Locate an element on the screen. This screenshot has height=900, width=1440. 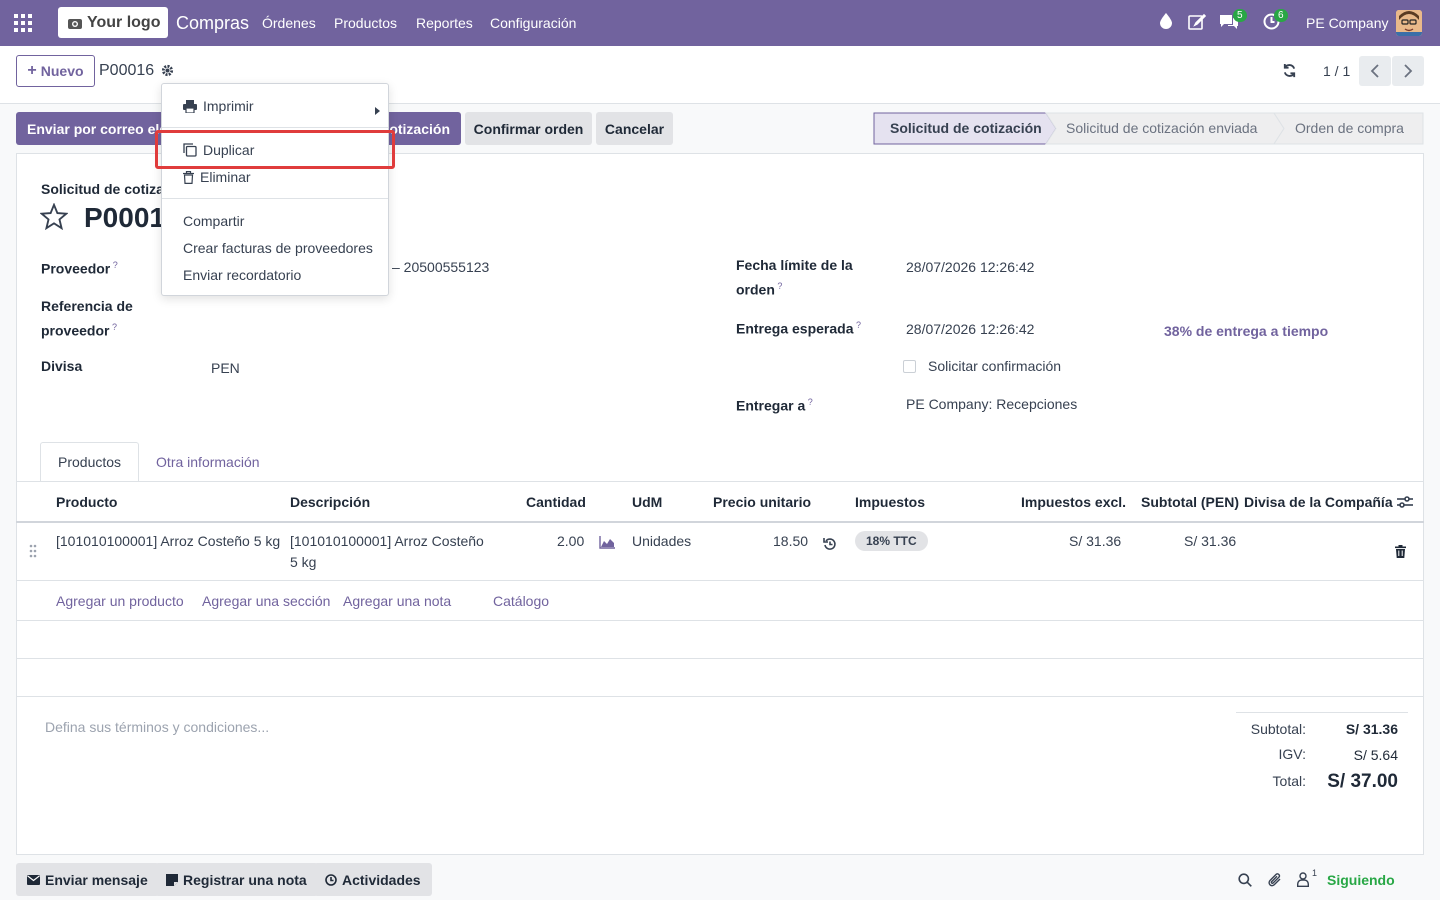
line-product: [101010100001] Arroz Costeño 5 kg is located at coordinates (168, 541).